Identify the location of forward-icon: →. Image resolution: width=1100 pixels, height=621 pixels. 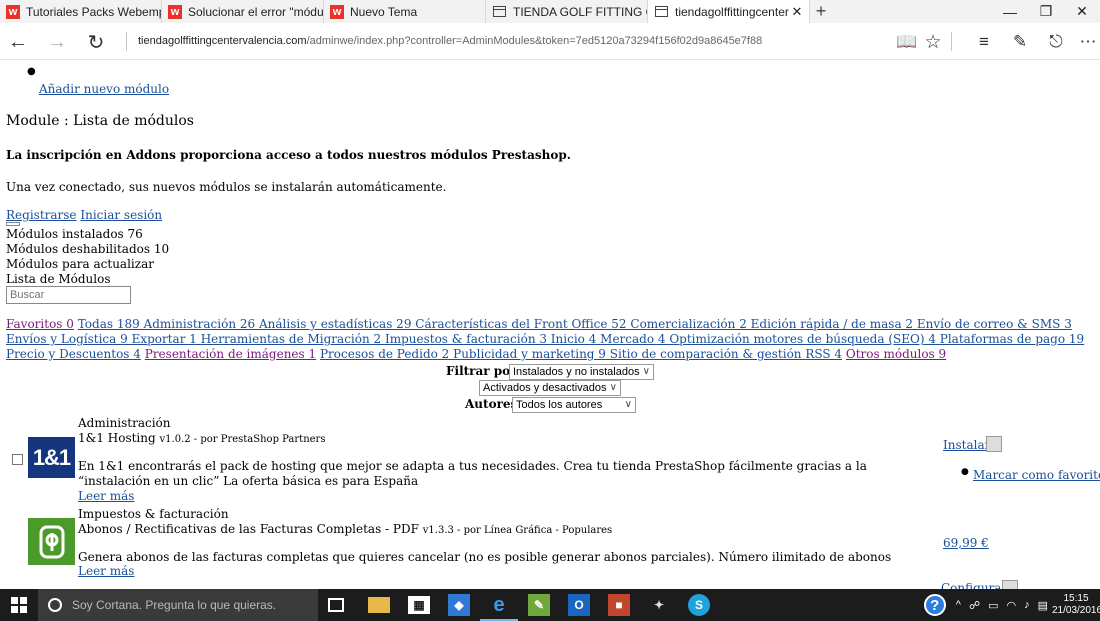
(57, 42).